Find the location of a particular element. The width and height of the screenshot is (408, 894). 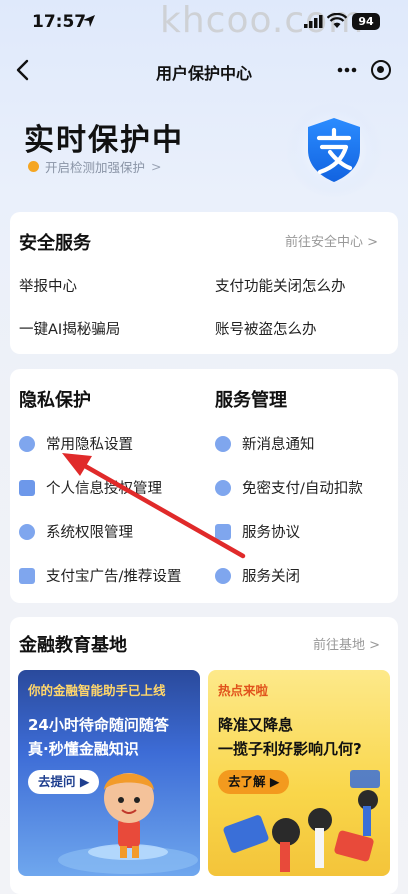

annotation-arrow is located at coordinates (154, 506).